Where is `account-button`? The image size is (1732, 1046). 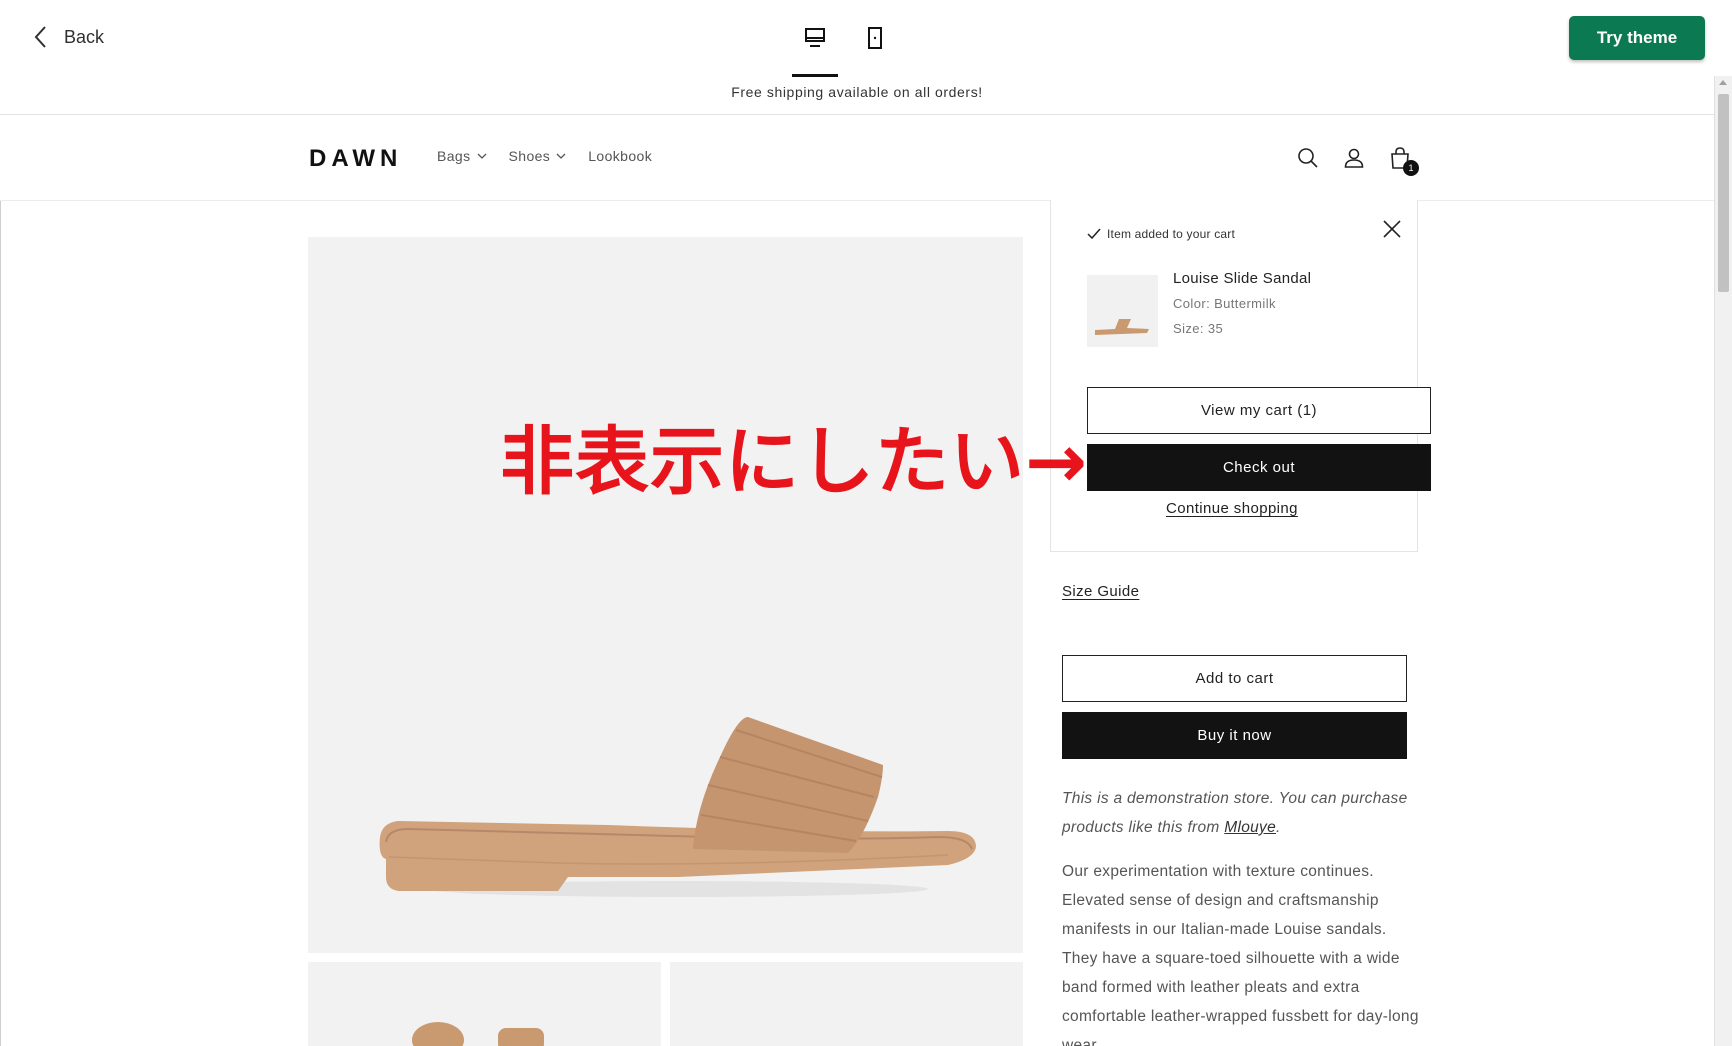 account-button is located at coordinates (1354, 158).